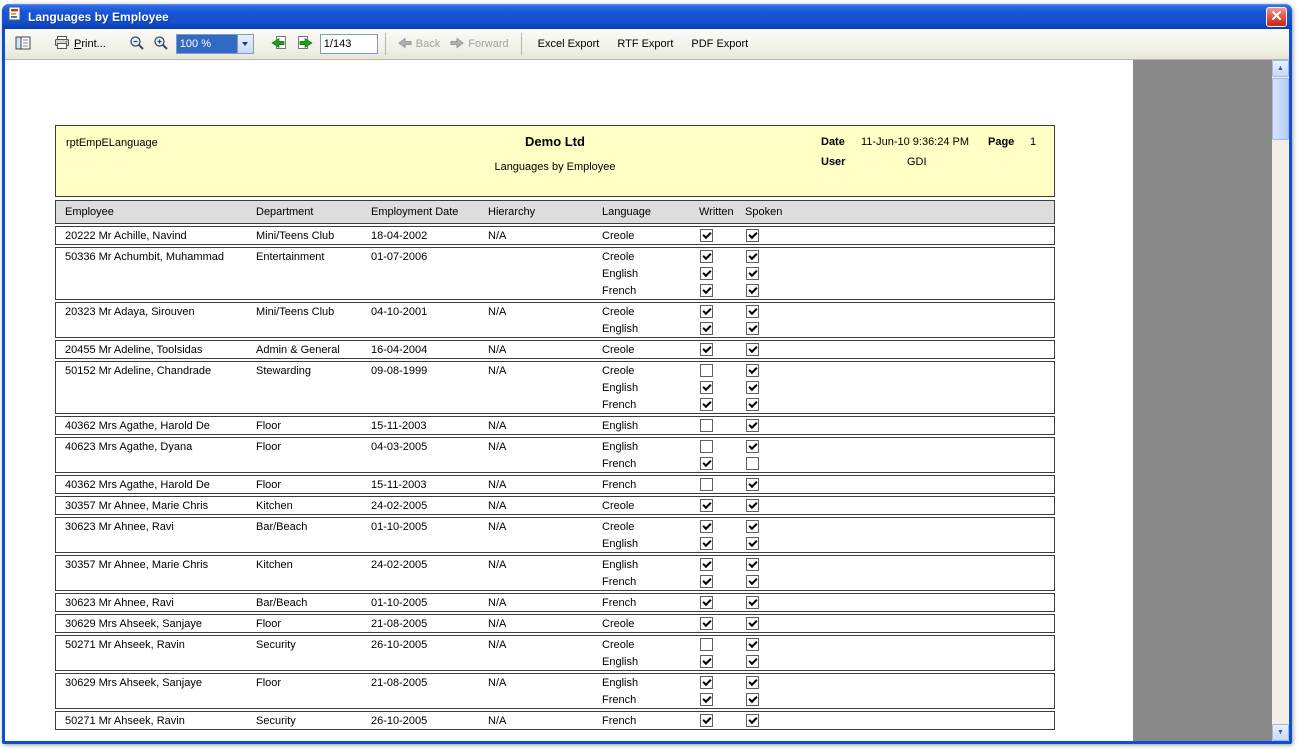 The height and width of the screenshot is (750, 1310). I want to click on employee-cell: 20323 Mr Adaya, Sirouven, so click(130, 311).